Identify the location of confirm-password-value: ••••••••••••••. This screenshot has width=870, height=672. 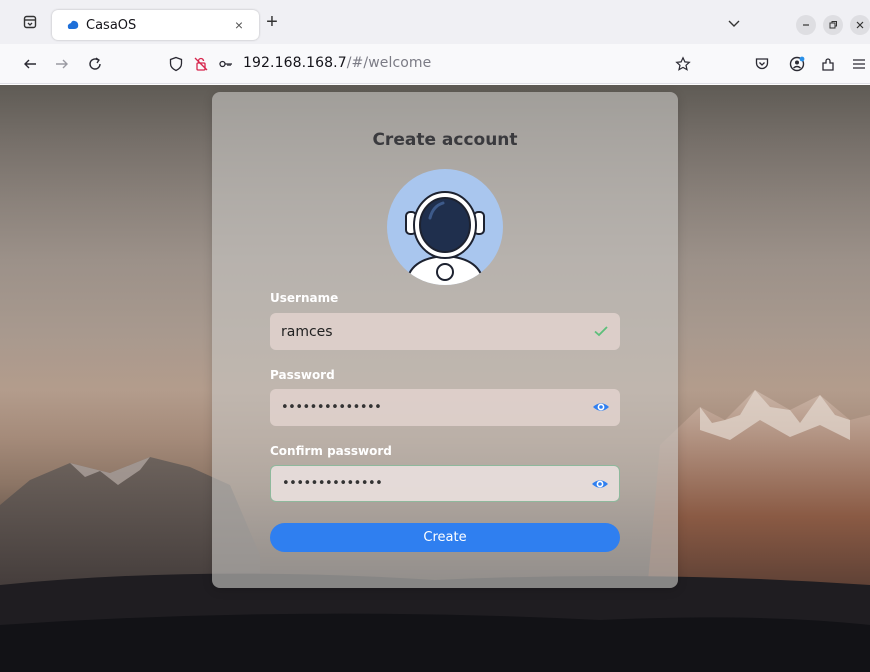
(332, 483).